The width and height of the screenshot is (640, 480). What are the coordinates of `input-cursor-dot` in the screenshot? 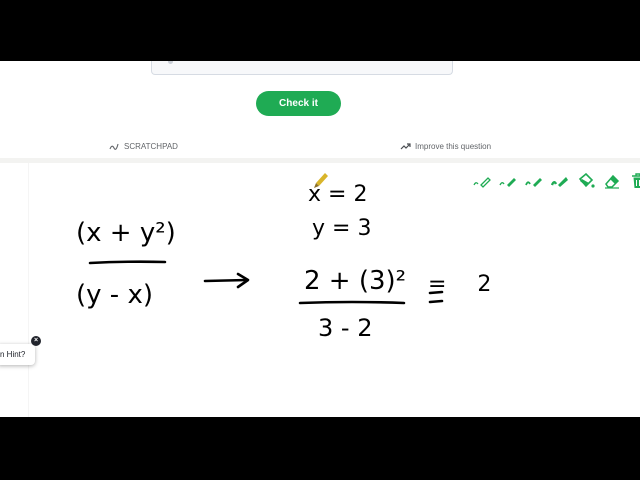 It's located at (170, 62).